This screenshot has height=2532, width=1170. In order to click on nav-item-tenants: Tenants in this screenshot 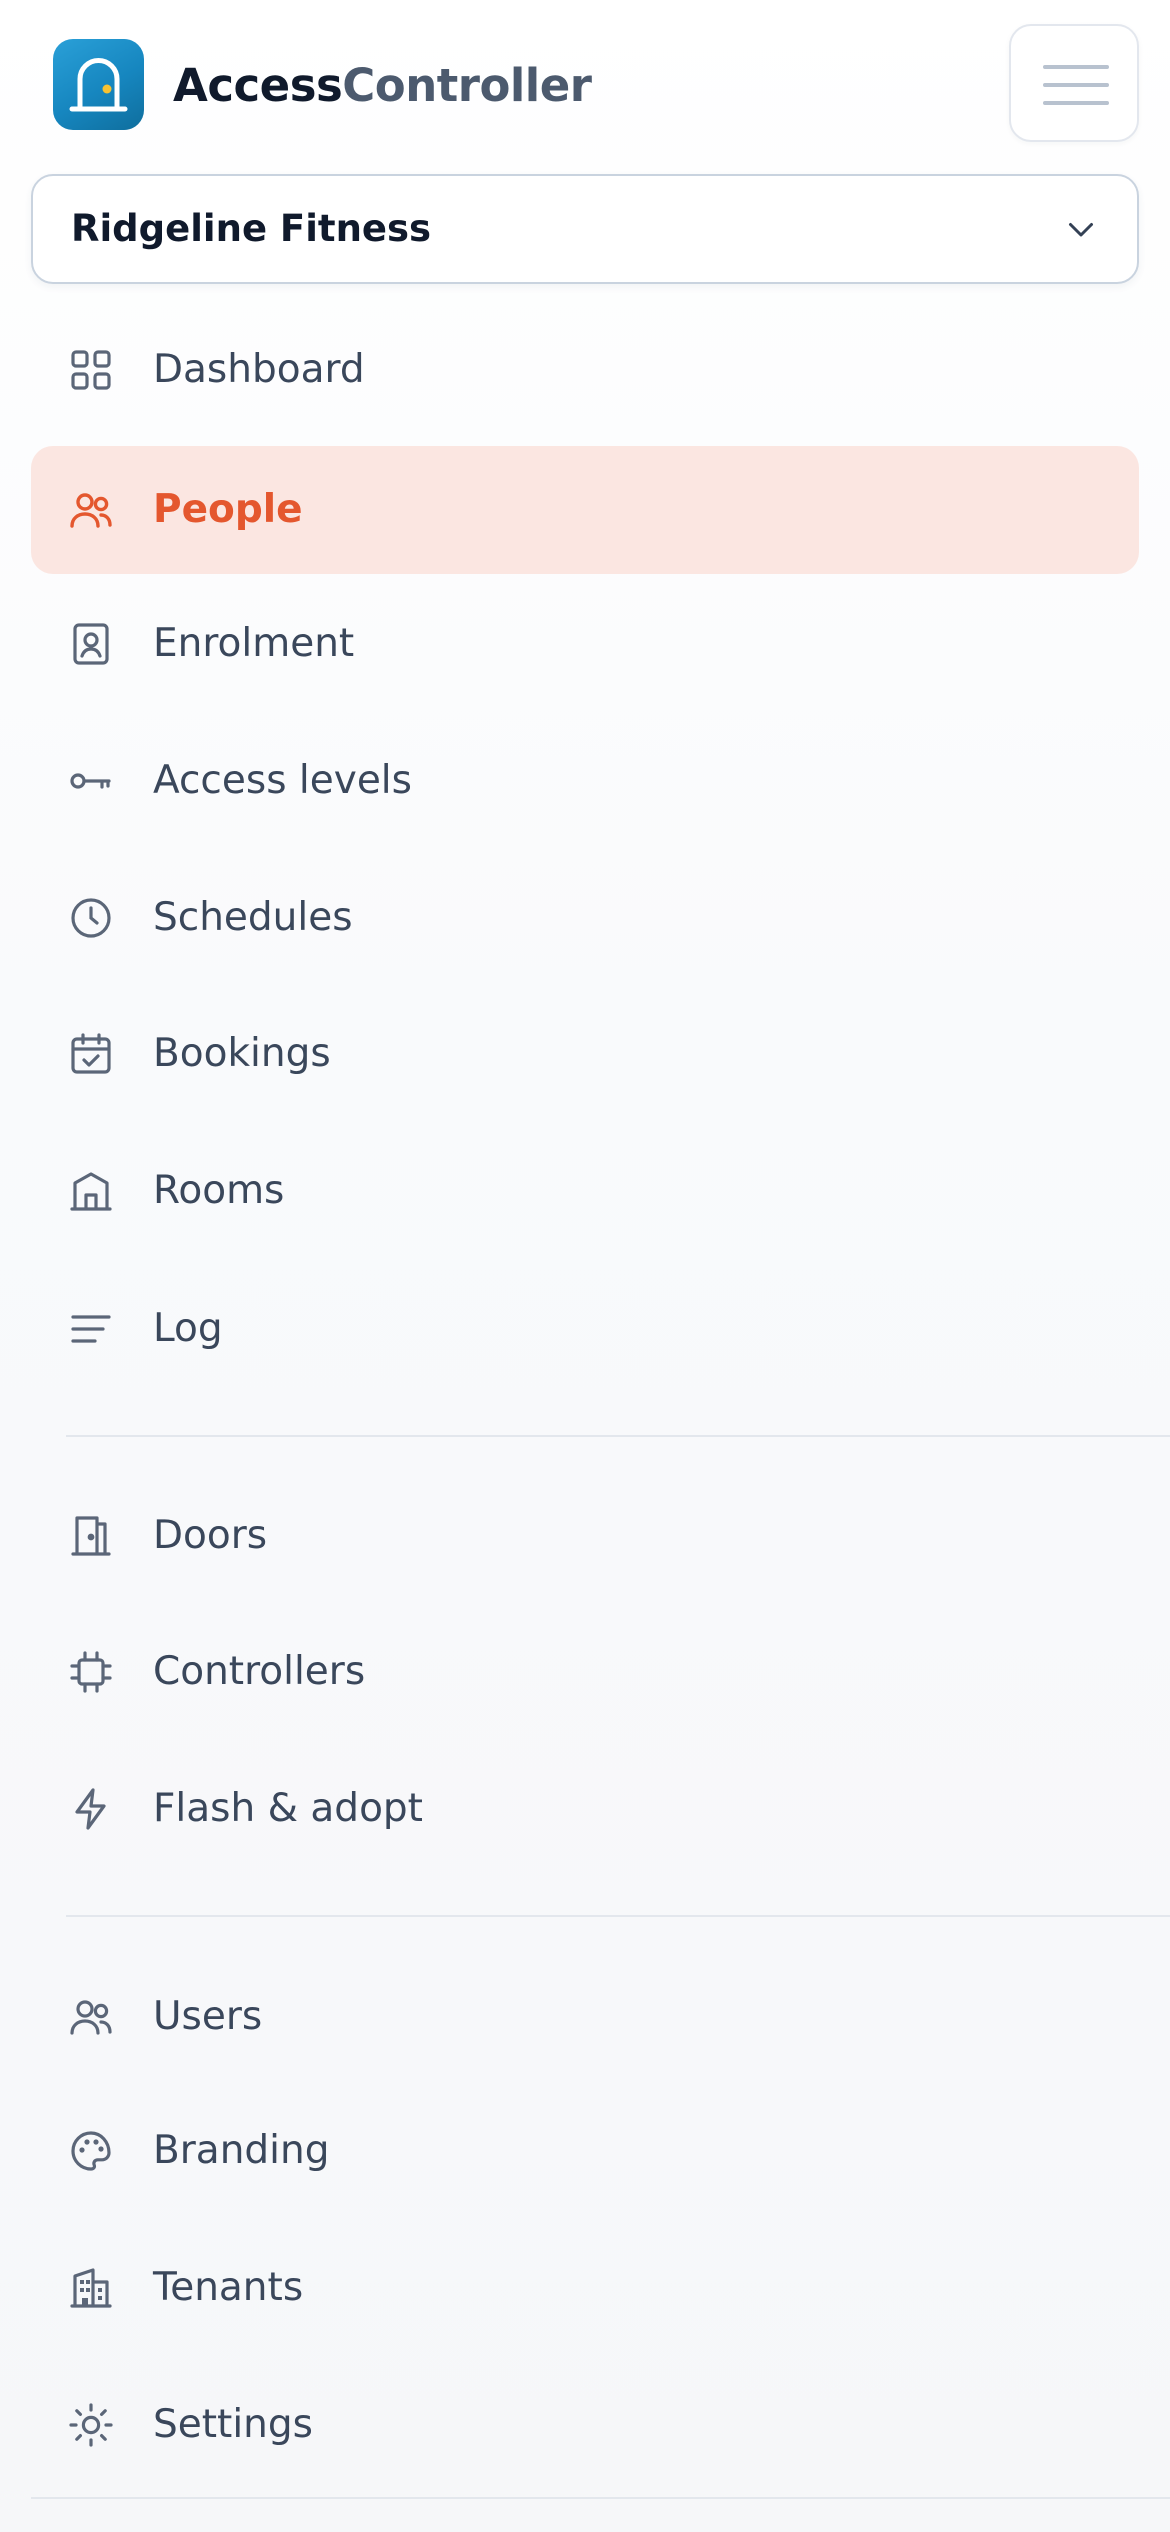, I will do `click(585, 2288)`.